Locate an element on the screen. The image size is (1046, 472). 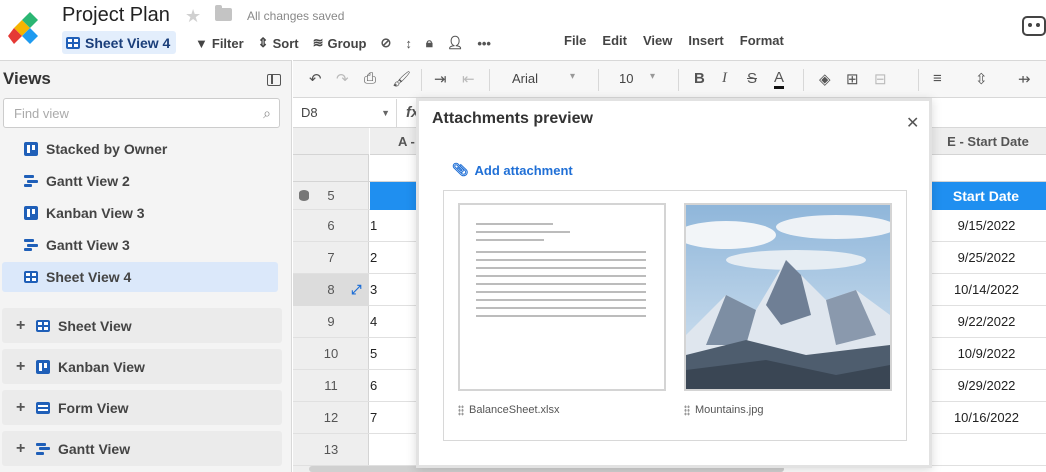
cell-start-date: 10/9/2022 is located at coordinates (986, 354).